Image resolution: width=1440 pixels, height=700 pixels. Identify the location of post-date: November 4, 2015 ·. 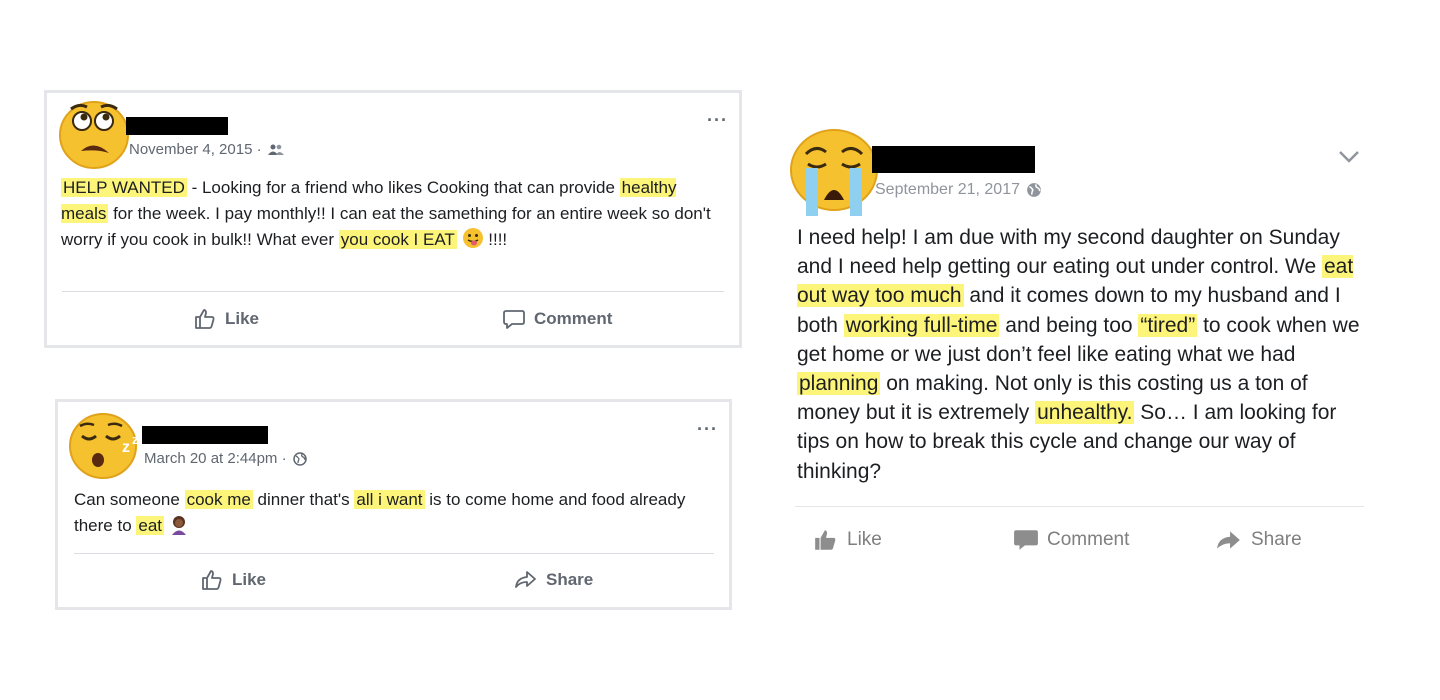
(195, 149).